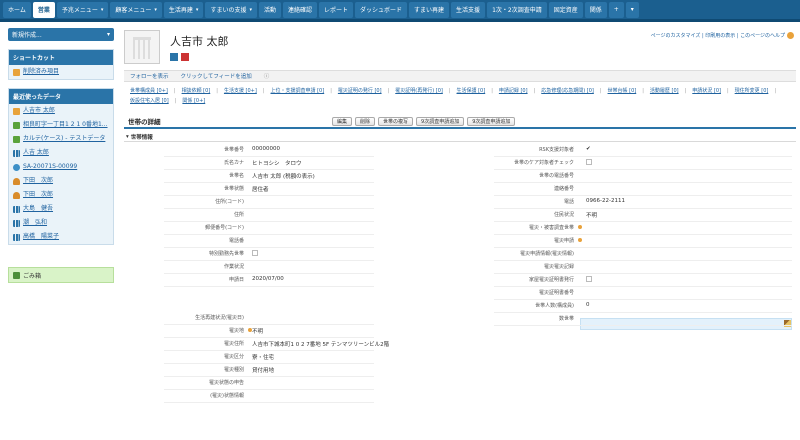  I want to click on print-icon, so click(185, 57).